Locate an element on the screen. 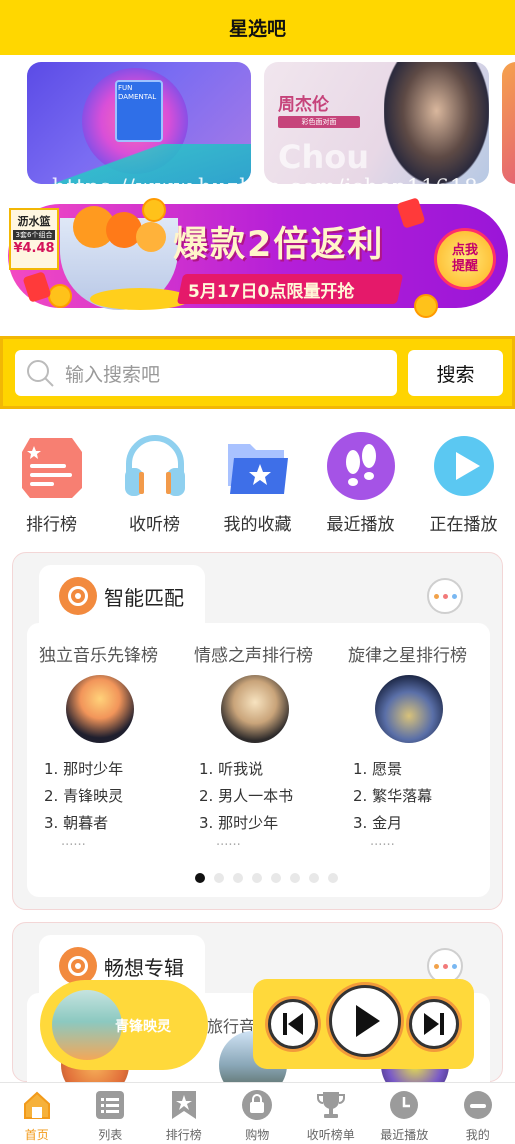  play-circle-icon is located at coordinates (463, 466).